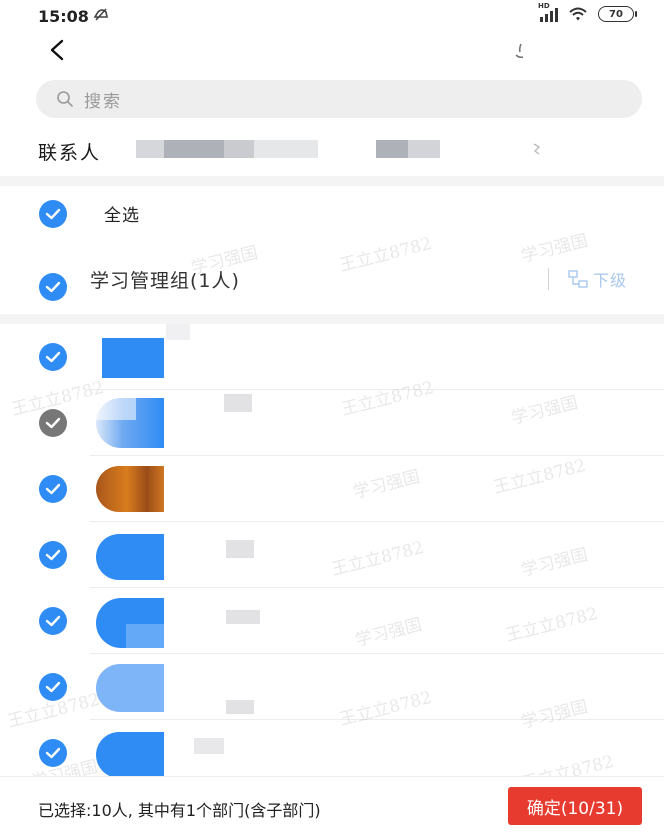 The image size is (664, 836). What do you see at coordinates (339, 99) in the screenshot?
I see `search-input: 搜索` at bounding box center [339, 99].